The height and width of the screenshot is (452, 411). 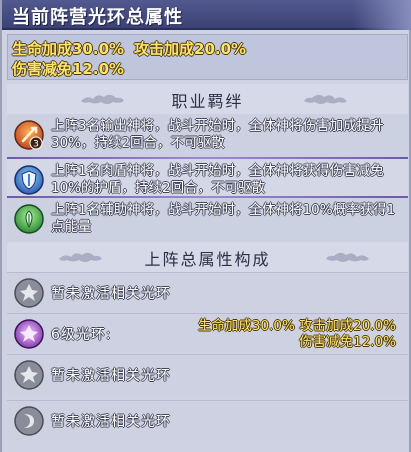 I want to click on damage-reduction-text: 伤害减免12.0%, so click(x=68, y=69).